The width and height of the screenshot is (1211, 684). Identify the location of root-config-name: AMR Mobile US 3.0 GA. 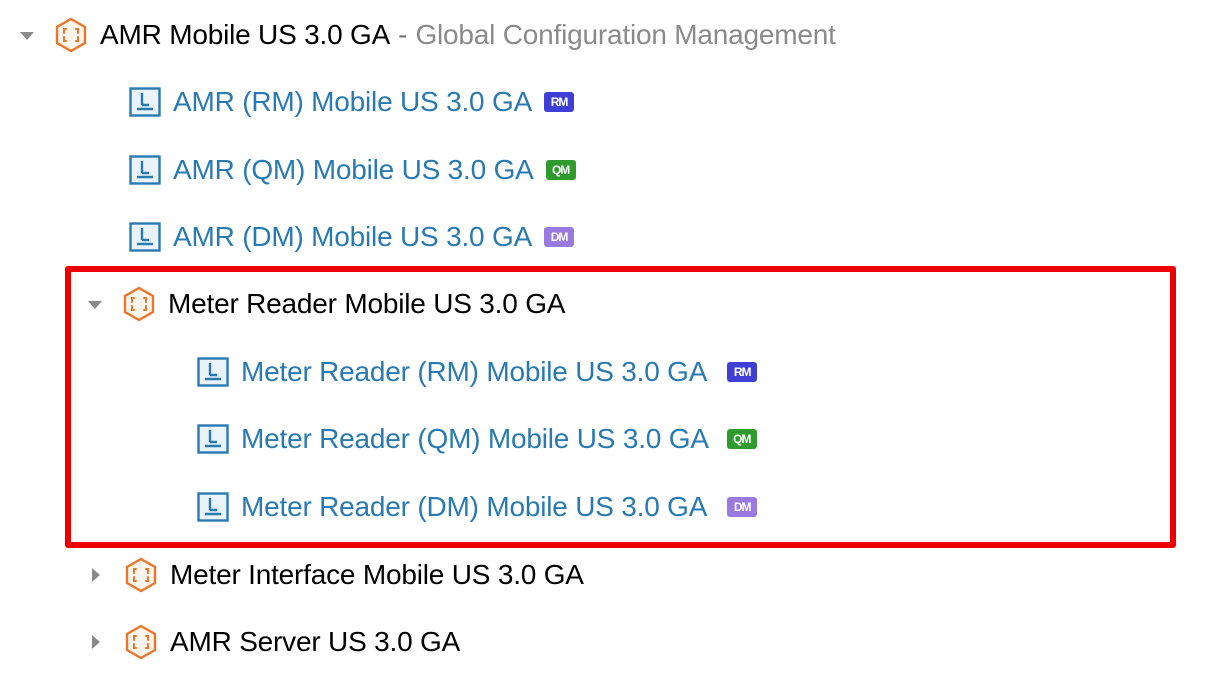
(245, 35).